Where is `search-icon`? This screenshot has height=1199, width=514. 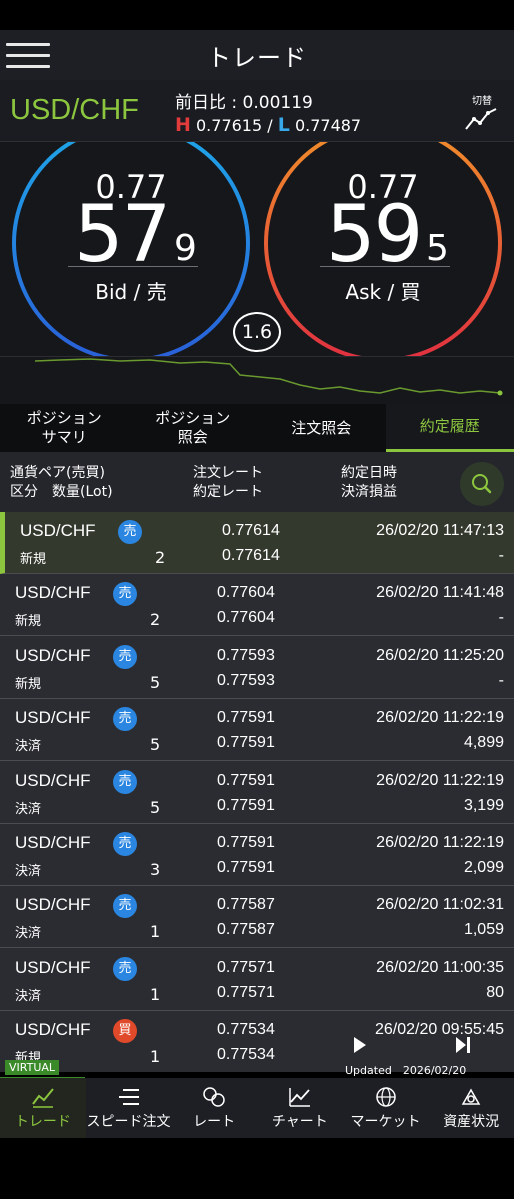 search-icon is located at coordinates (482, 484).